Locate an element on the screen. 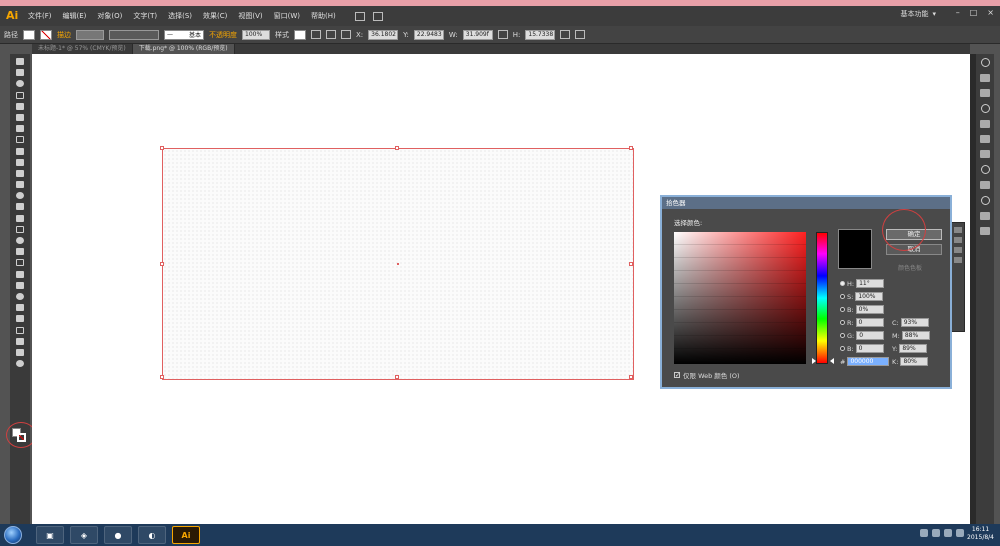  magic-wand-tool-icon is located at coordinates (20, 84).